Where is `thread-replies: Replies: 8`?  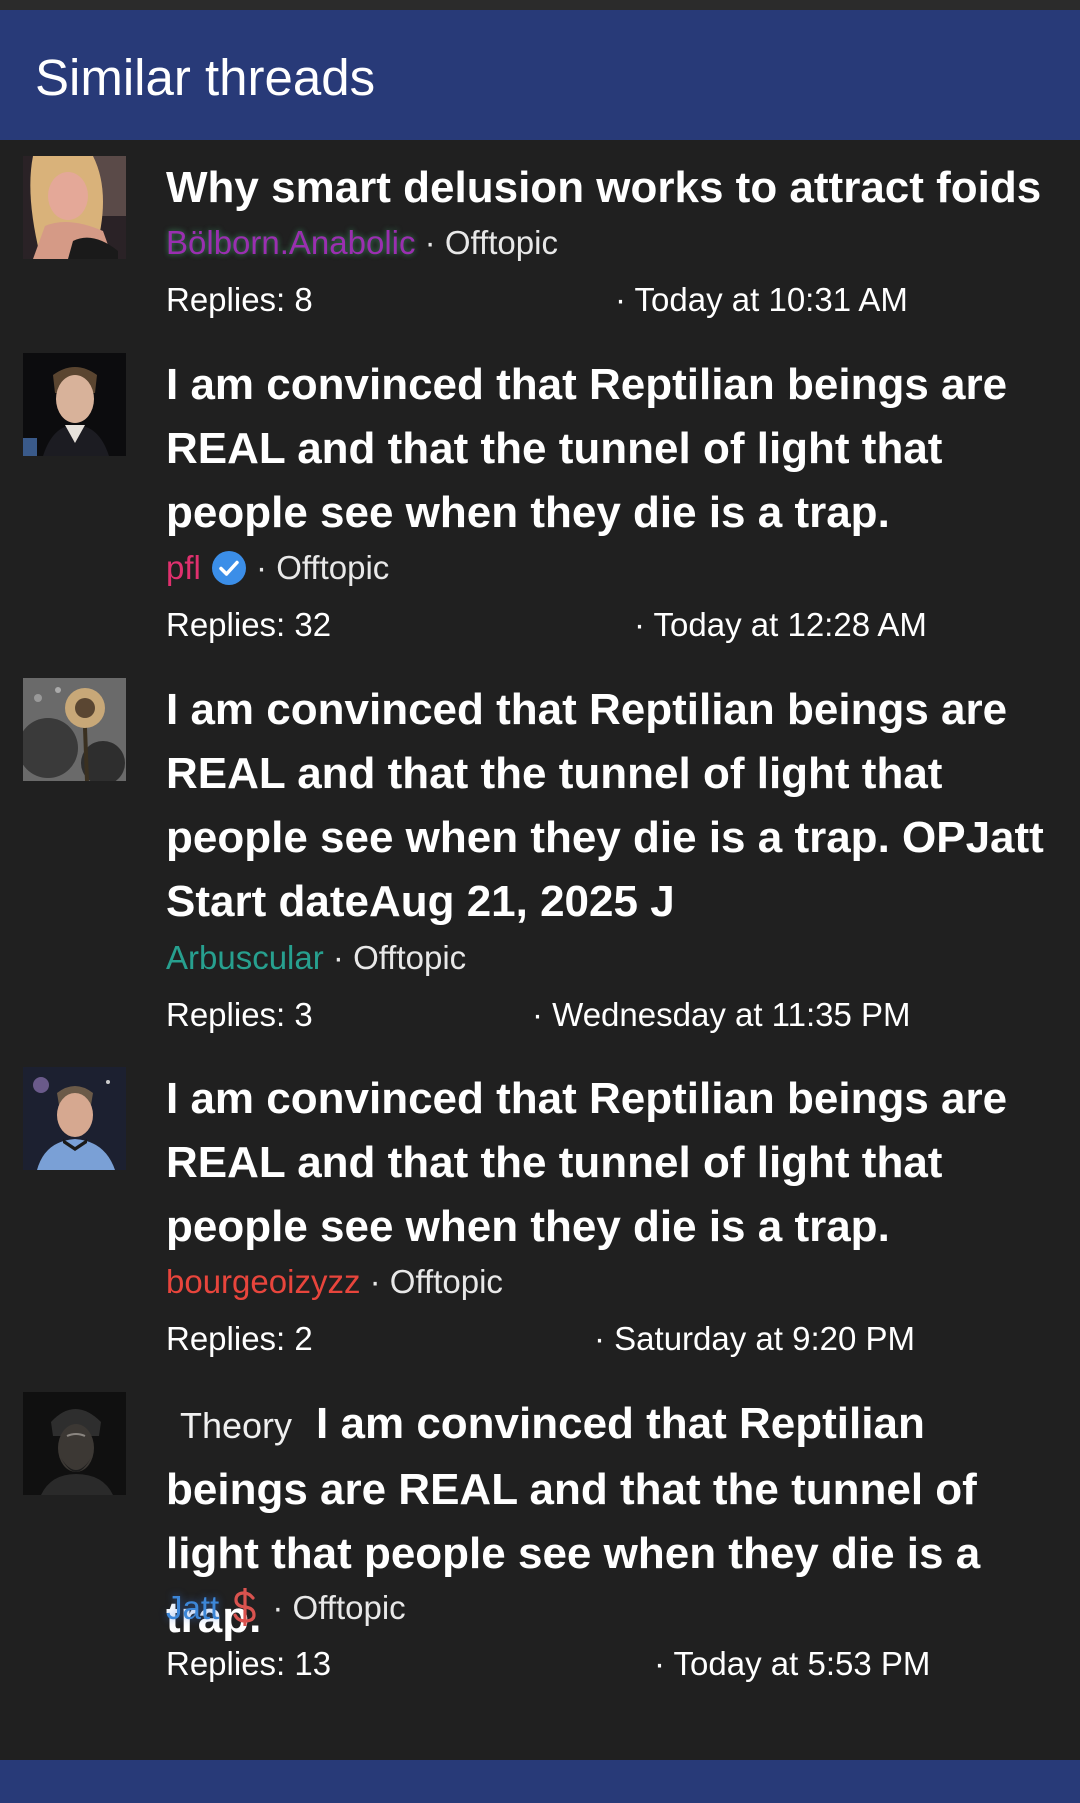 thread-replies: Replies: 8 is located at coordinates (239, 299).